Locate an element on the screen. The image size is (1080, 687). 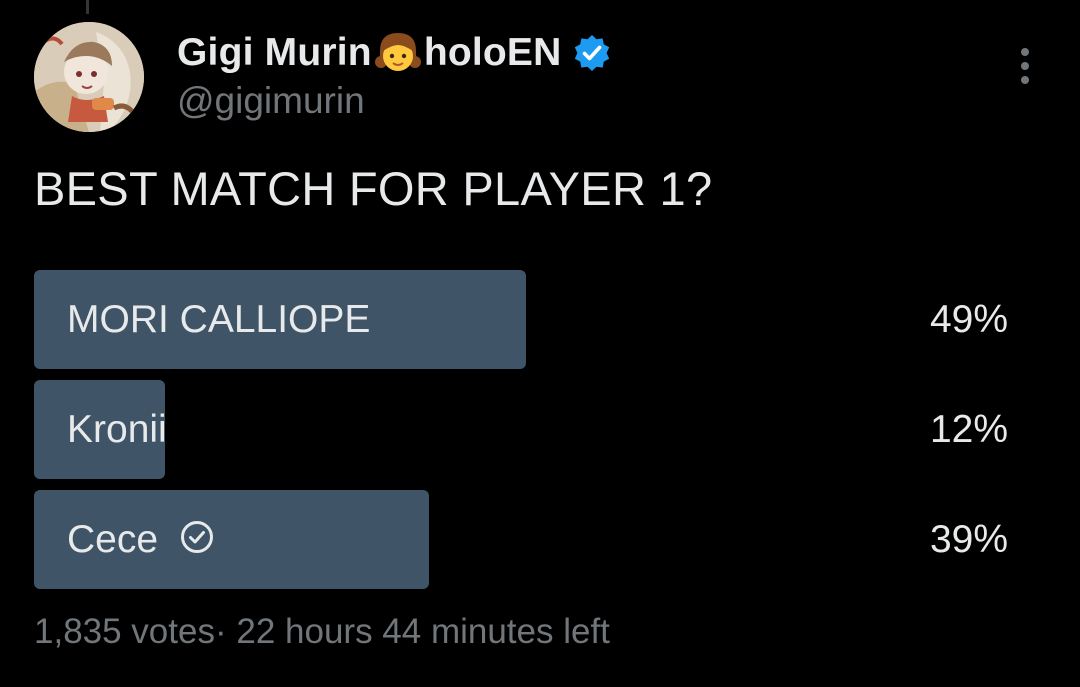
poll-option: Cece 39% is located at coordinates (522, 539).